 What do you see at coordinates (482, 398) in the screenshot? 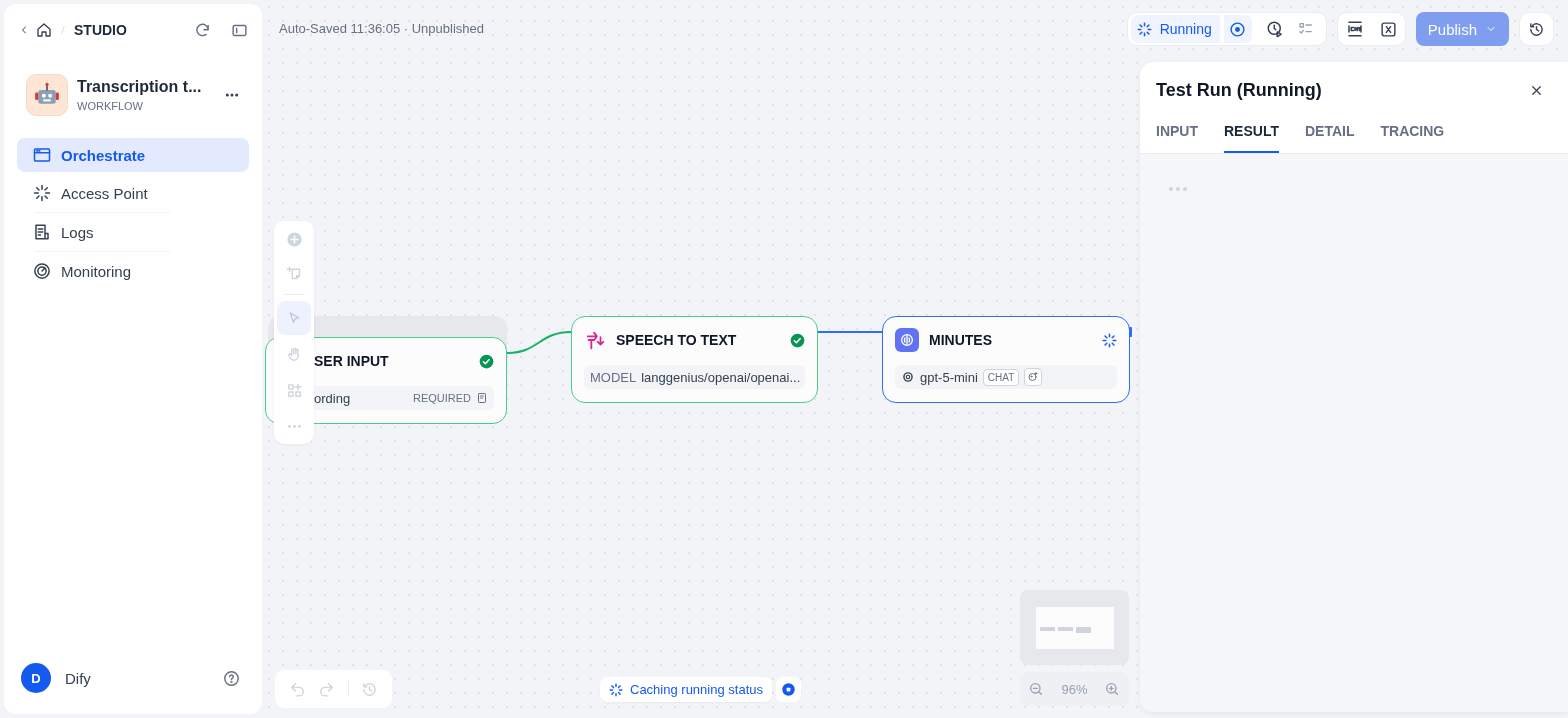
I see `file-icon` at bounding box center [482, 398].